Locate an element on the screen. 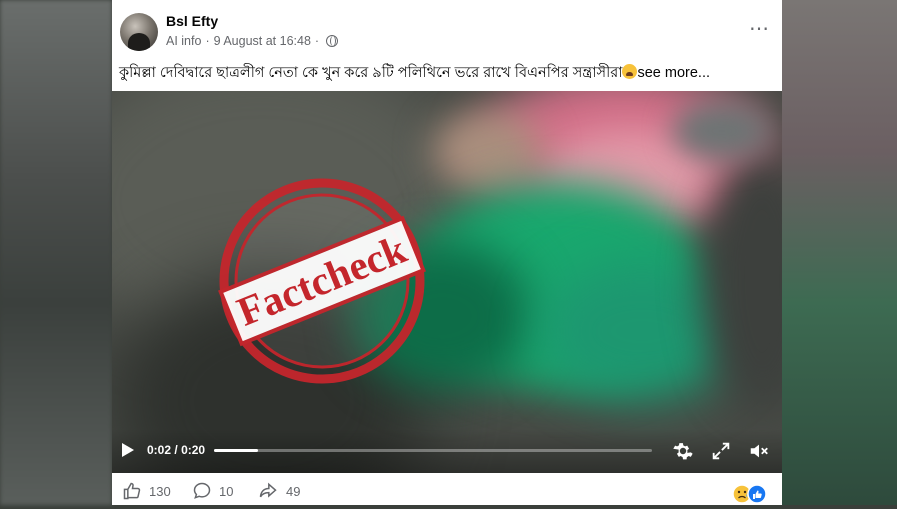 The width and height of the screenshot is (897, 509). like-count: 130 is located at coordinates (160, 491).